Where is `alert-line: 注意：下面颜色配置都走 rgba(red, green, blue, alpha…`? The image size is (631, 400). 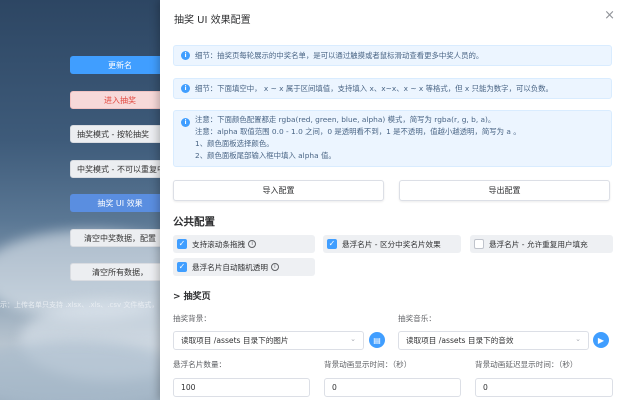
alert-line: 注意：下面颜色配置都走 rgba(red, green, blue, alpha… is located at coordinates (345, 119).